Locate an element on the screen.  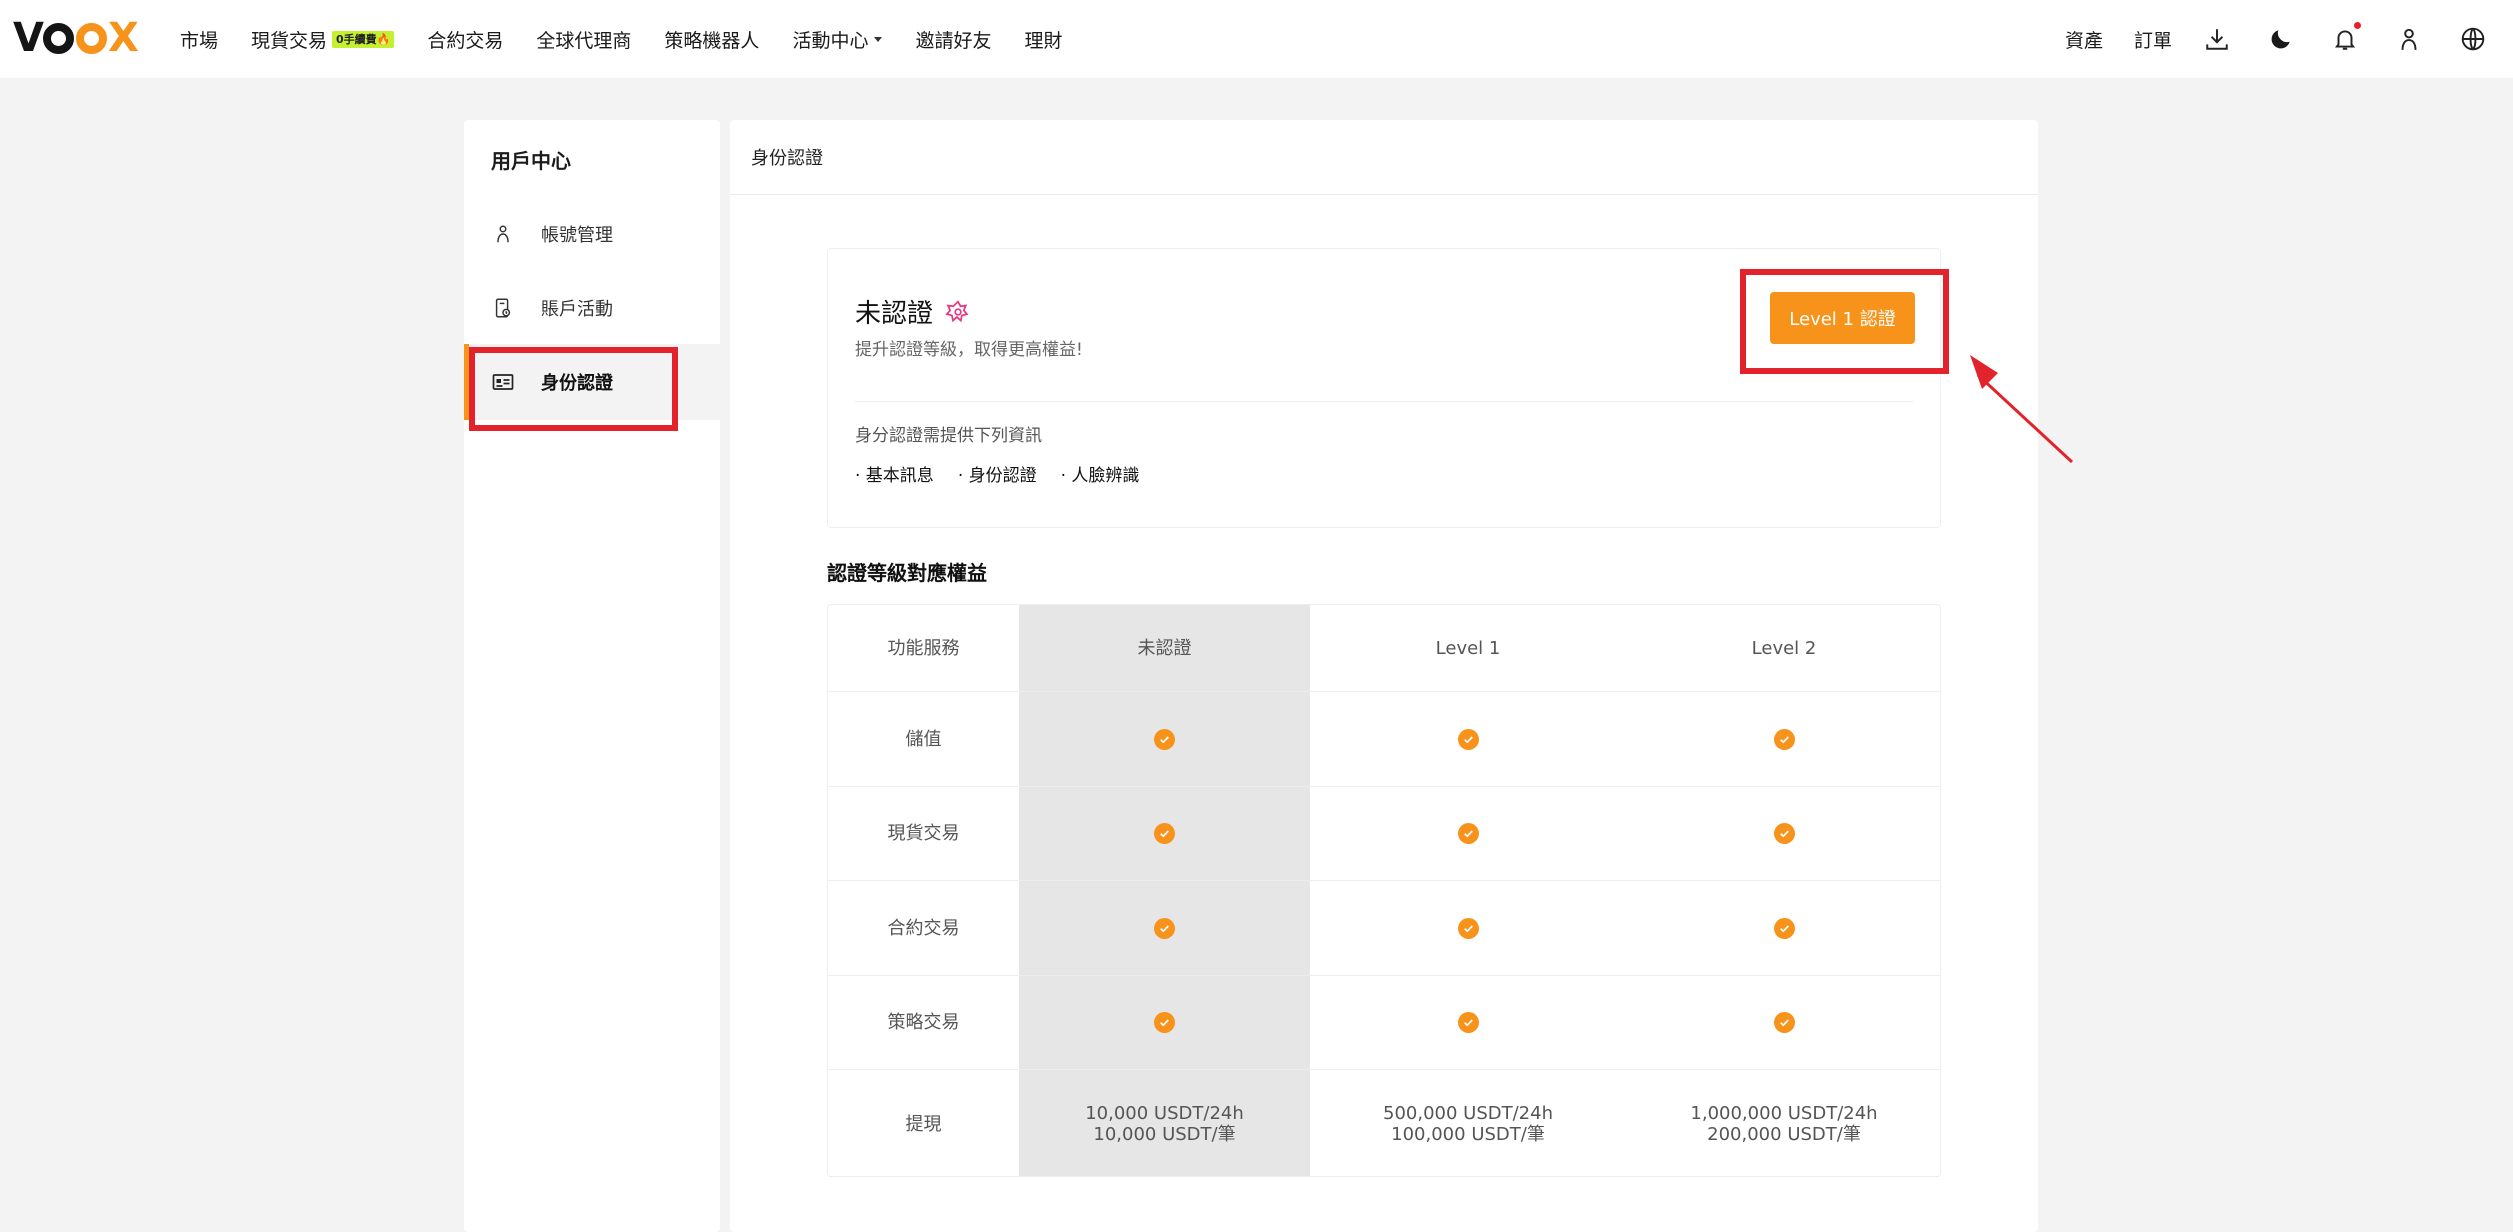
nav-futures-trading: 合約交易 is located at coordinates (465, 39).